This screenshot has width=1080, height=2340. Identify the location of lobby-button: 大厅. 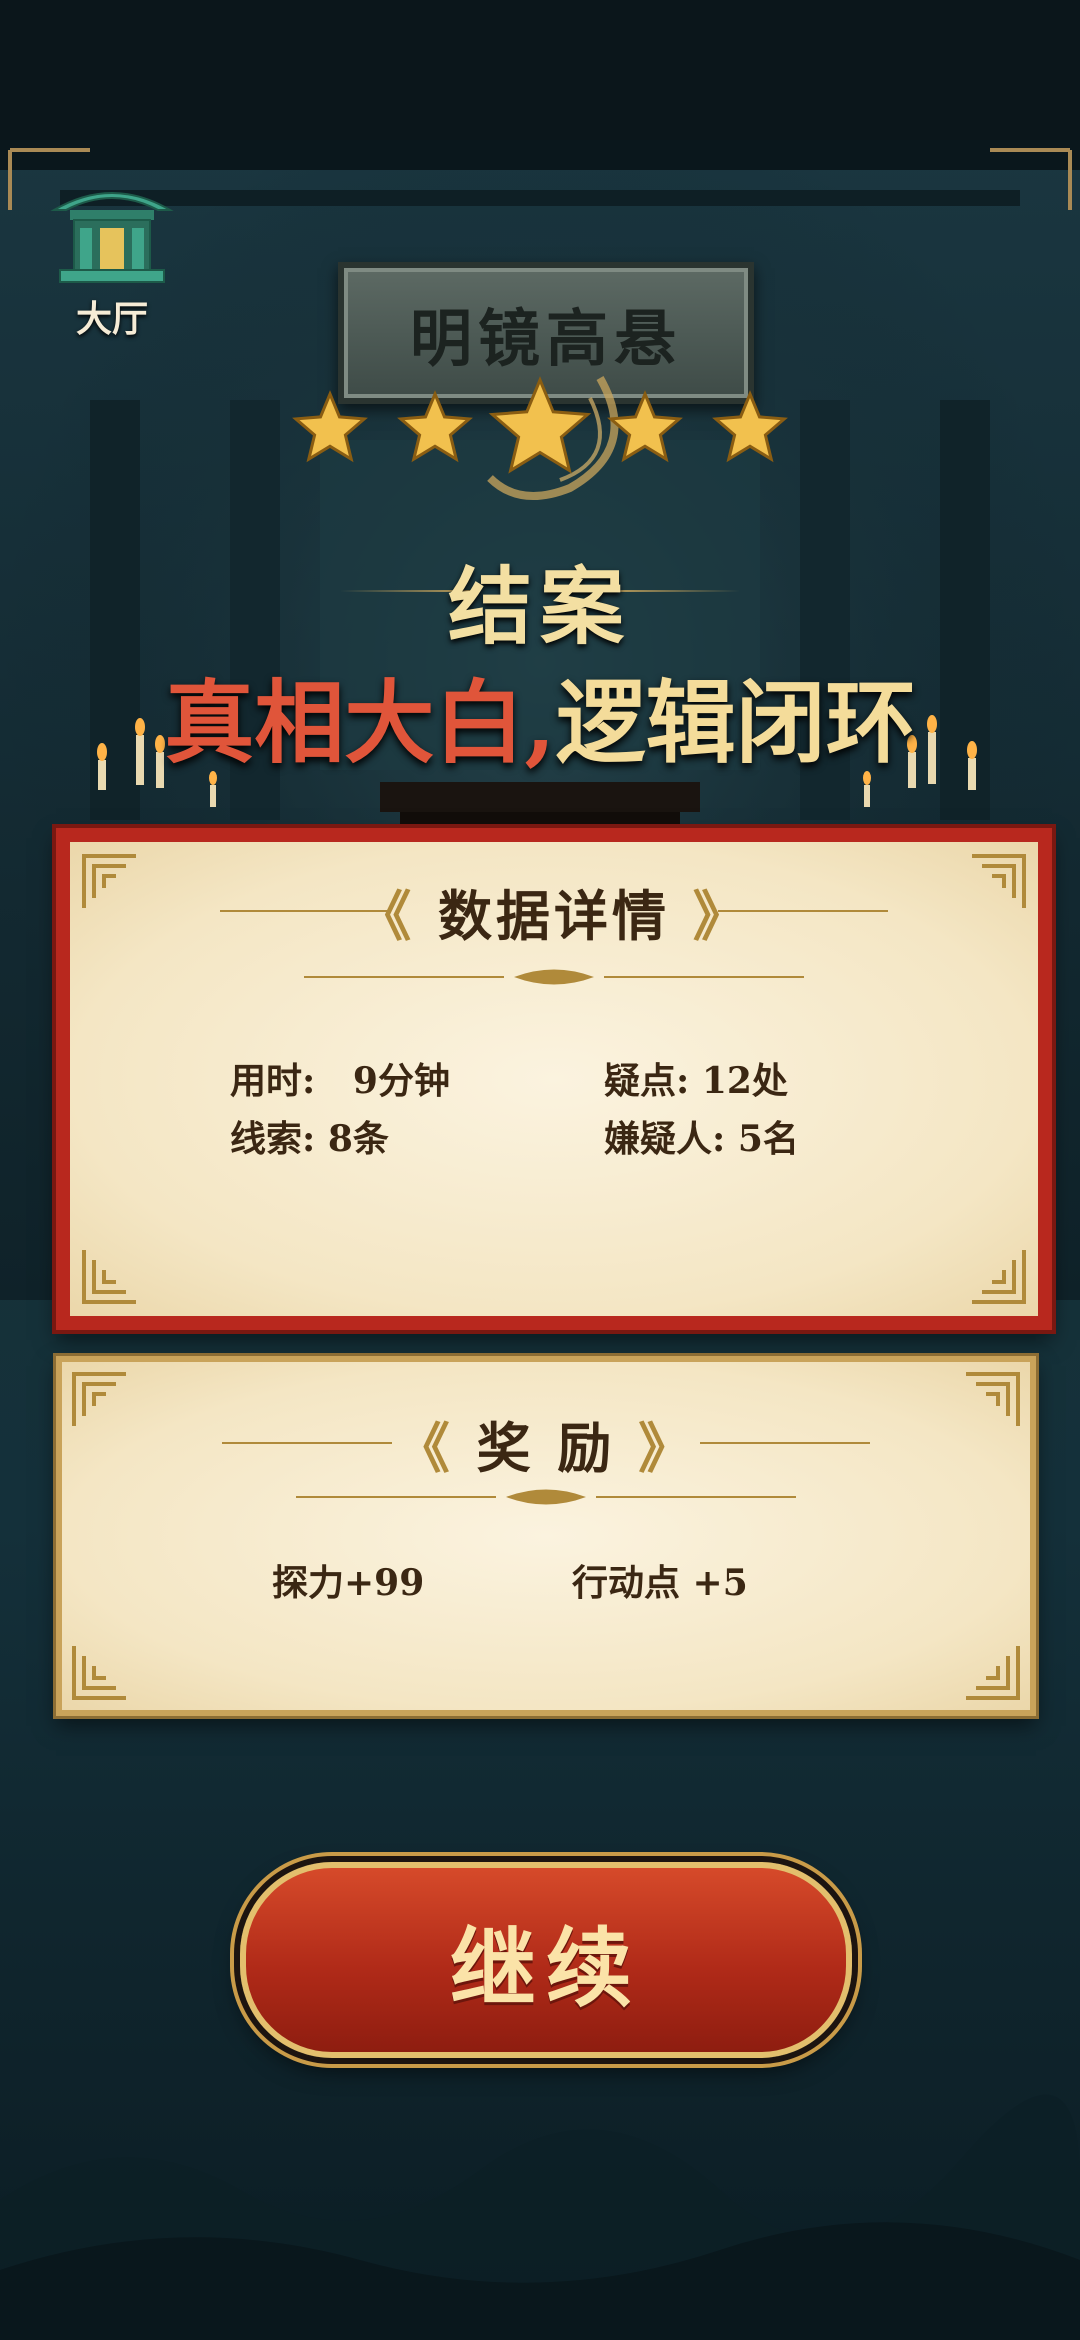
(112, 265).